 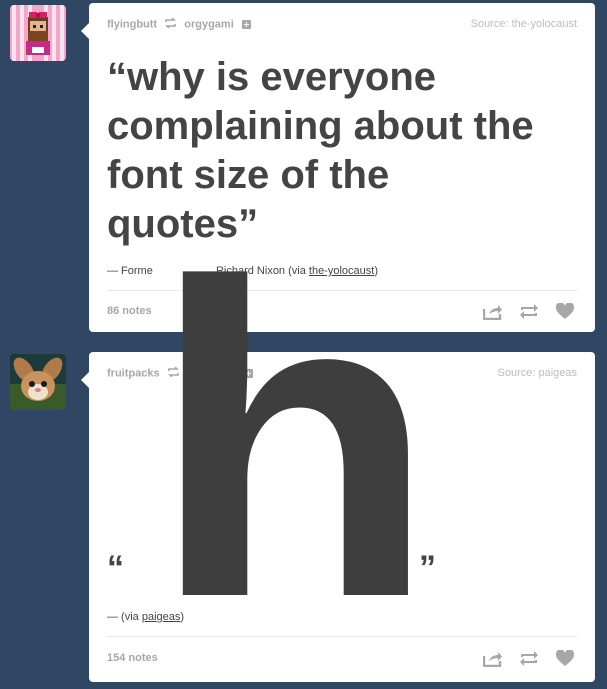 I want to click on attribution-link: the-yolocaust, so click(x=341, y=271).